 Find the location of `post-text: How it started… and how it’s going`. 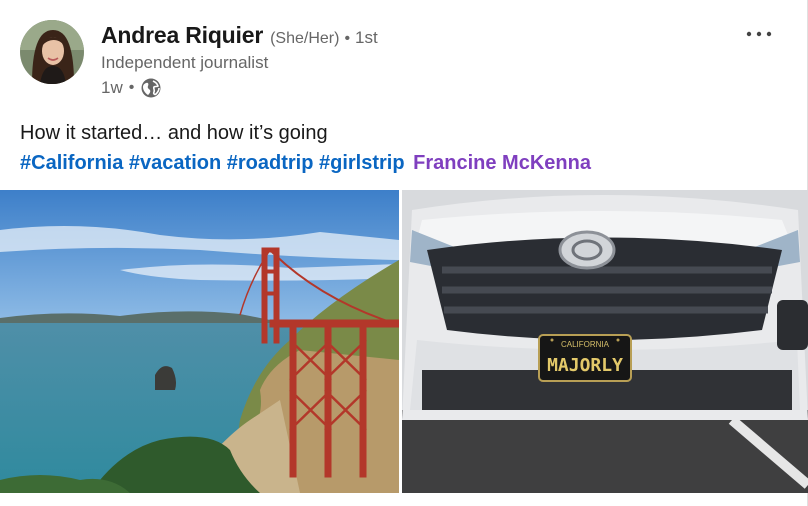

post-text: How it started… and how it’s going is located at coordinates (174, 133).